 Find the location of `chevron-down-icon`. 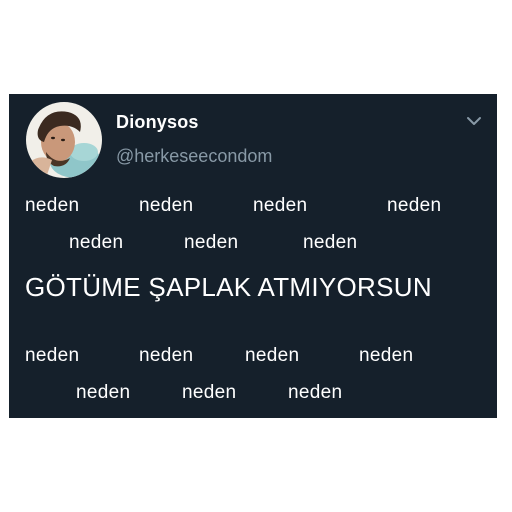

chevron-down-icon is located at coordinates (474, 121).